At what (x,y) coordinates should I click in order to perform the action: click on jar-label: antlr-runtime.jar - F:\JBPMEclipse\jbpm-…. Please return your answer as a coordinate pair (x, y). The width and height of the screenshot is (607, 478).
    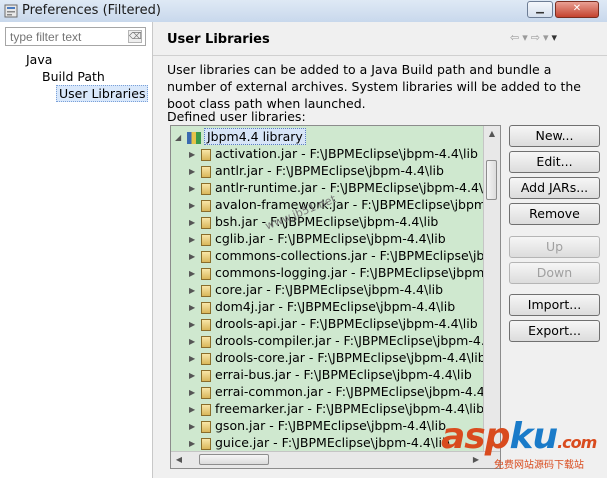
    Looking at the image, I should click on (357, 187).